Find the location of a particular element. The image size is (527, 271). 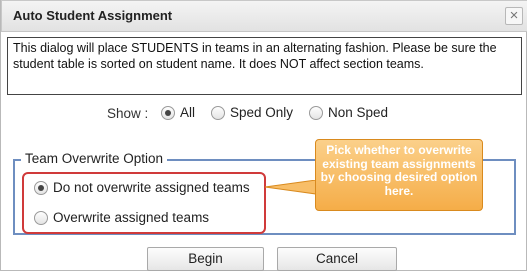

show-label: Show : is located at coordinates (128, 113).